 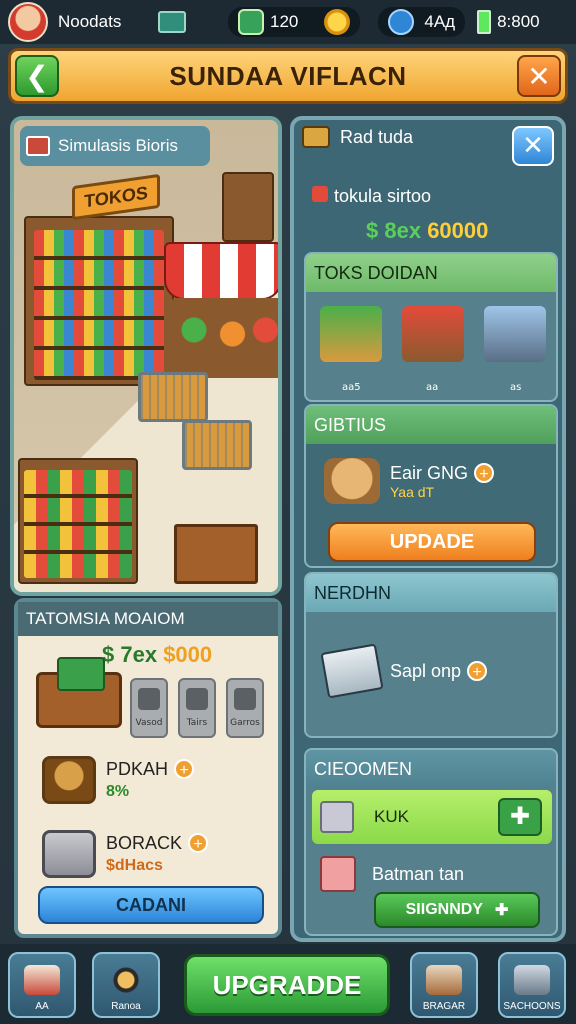 I want to click on items-row-name: Eair GNG, so click(x=429, y=472).